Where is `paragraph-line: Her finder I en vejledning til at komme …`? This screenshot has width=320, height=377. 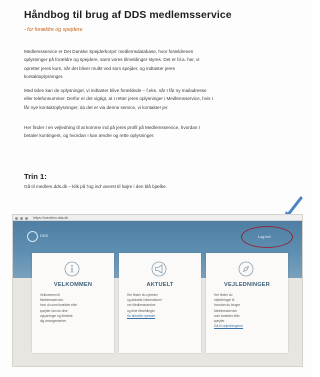
paragraph-line: Her finder I en vejledning til at komme … is located at coordinates (112, 127).